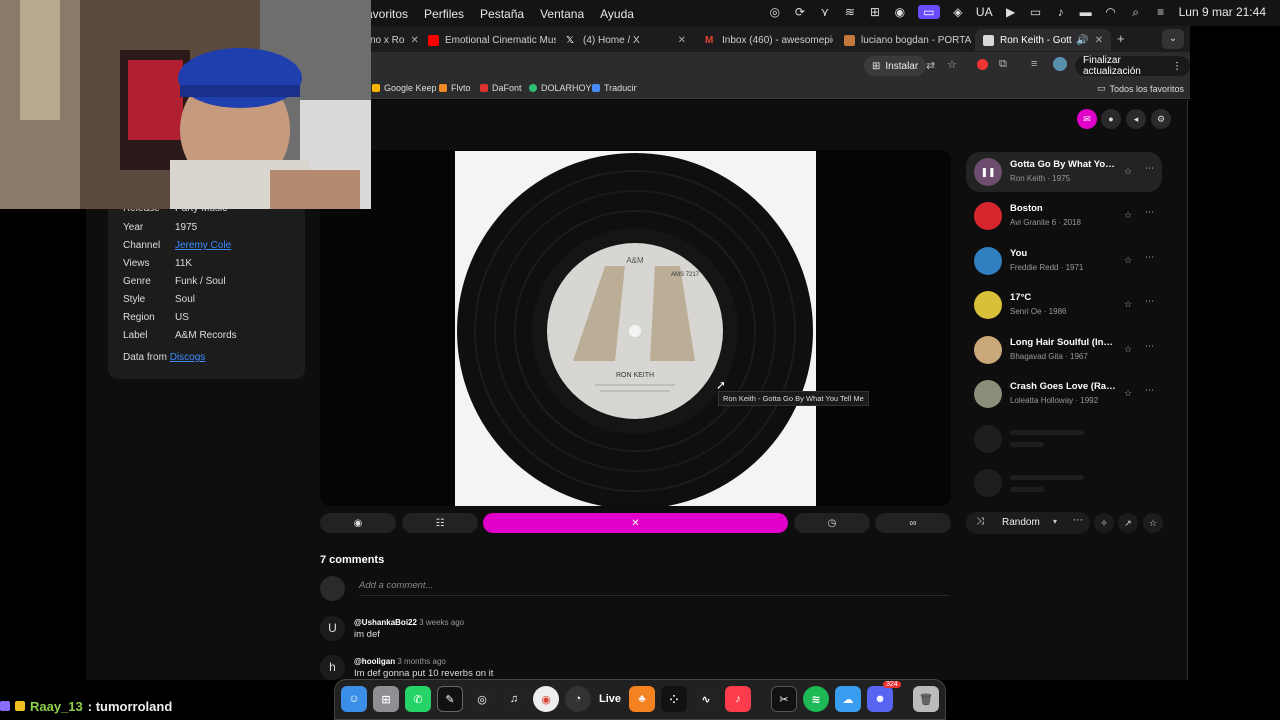 The width and height of the screenshot is (1280, 720). What do you see at coordinates (816, 699) in the screenshot?
I see `spotify-icon: ≋` at bounding box center [816, 699].